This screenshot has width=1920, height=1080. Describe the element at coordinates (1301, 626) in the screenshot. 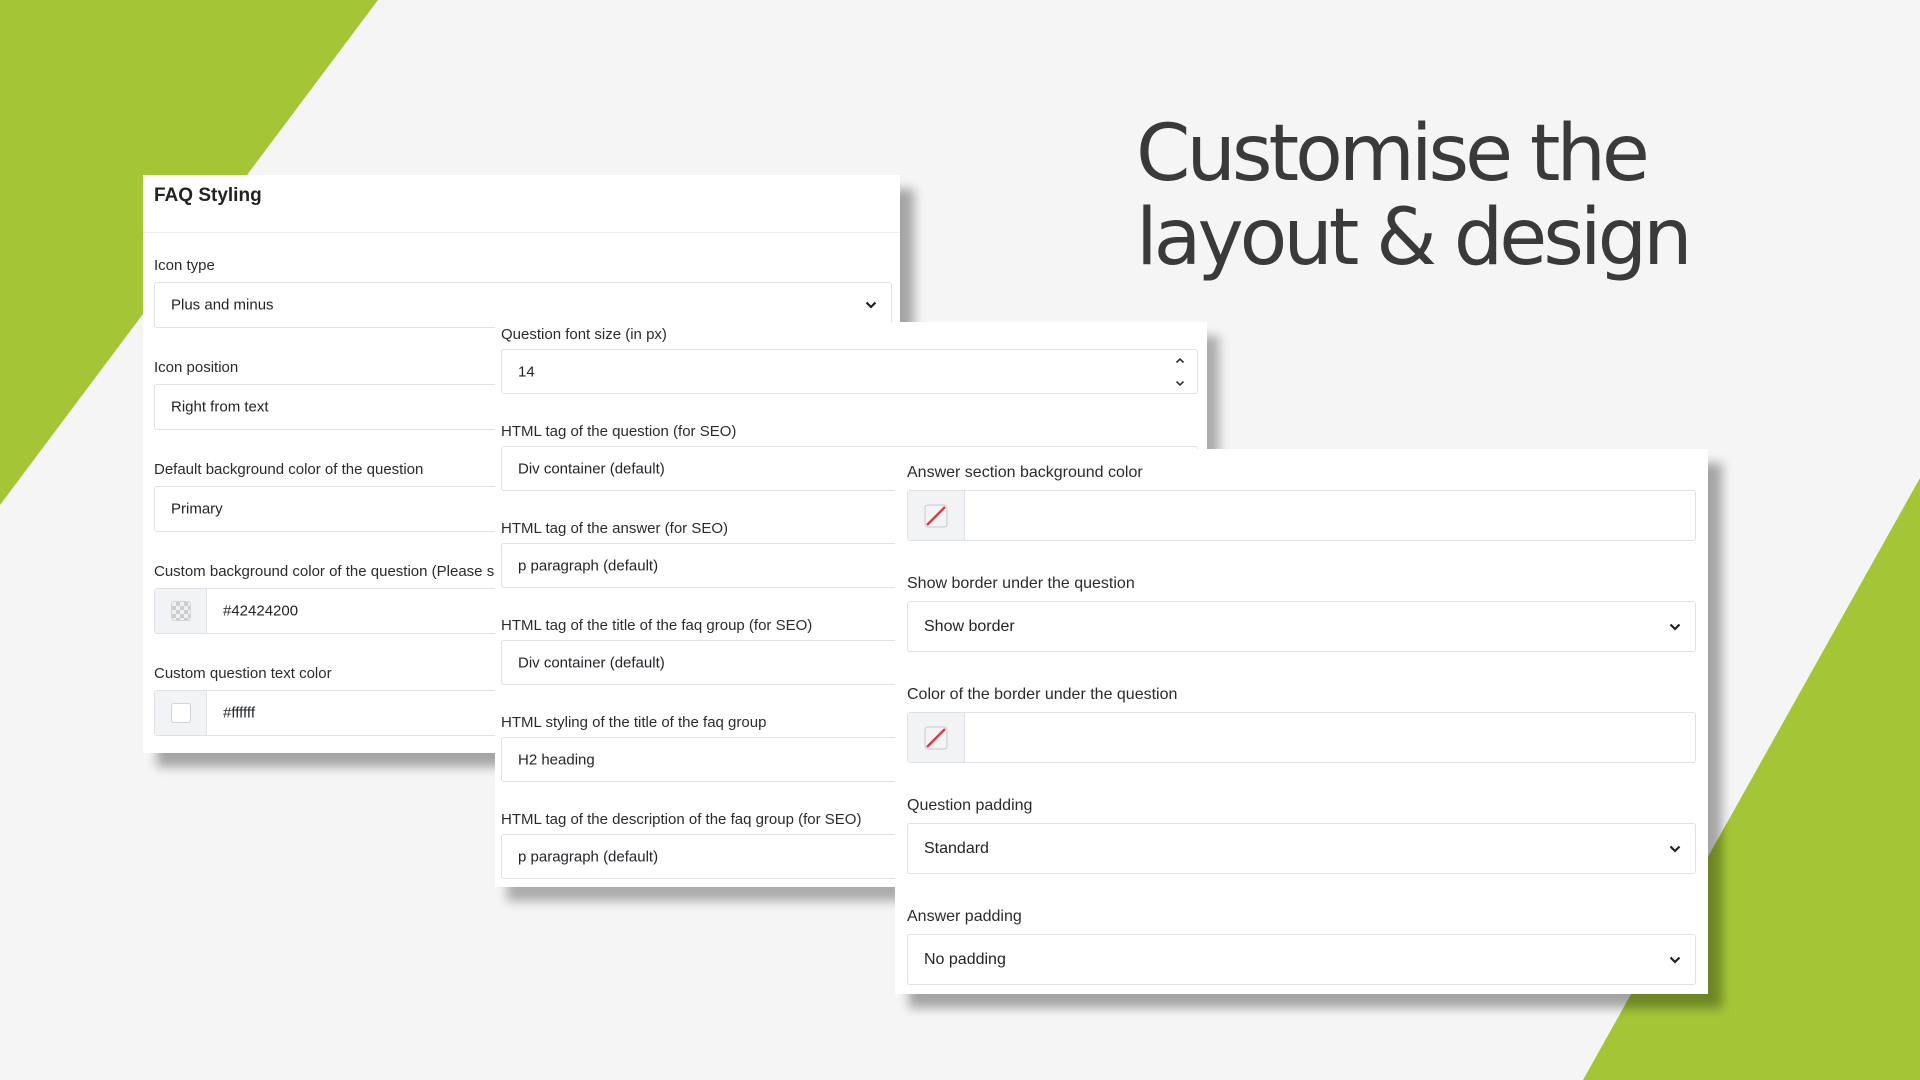

I see `show-border-select: Show border` at that location.